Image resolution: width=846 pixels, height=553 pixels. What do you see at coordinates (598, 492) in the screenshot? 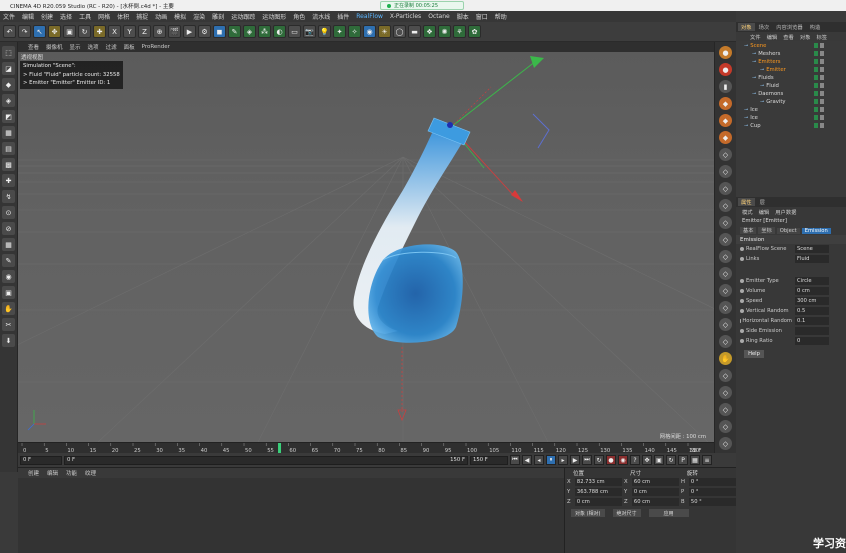
I see `pos-value-field: 363.788 cm` at bounding box center [598, 492].